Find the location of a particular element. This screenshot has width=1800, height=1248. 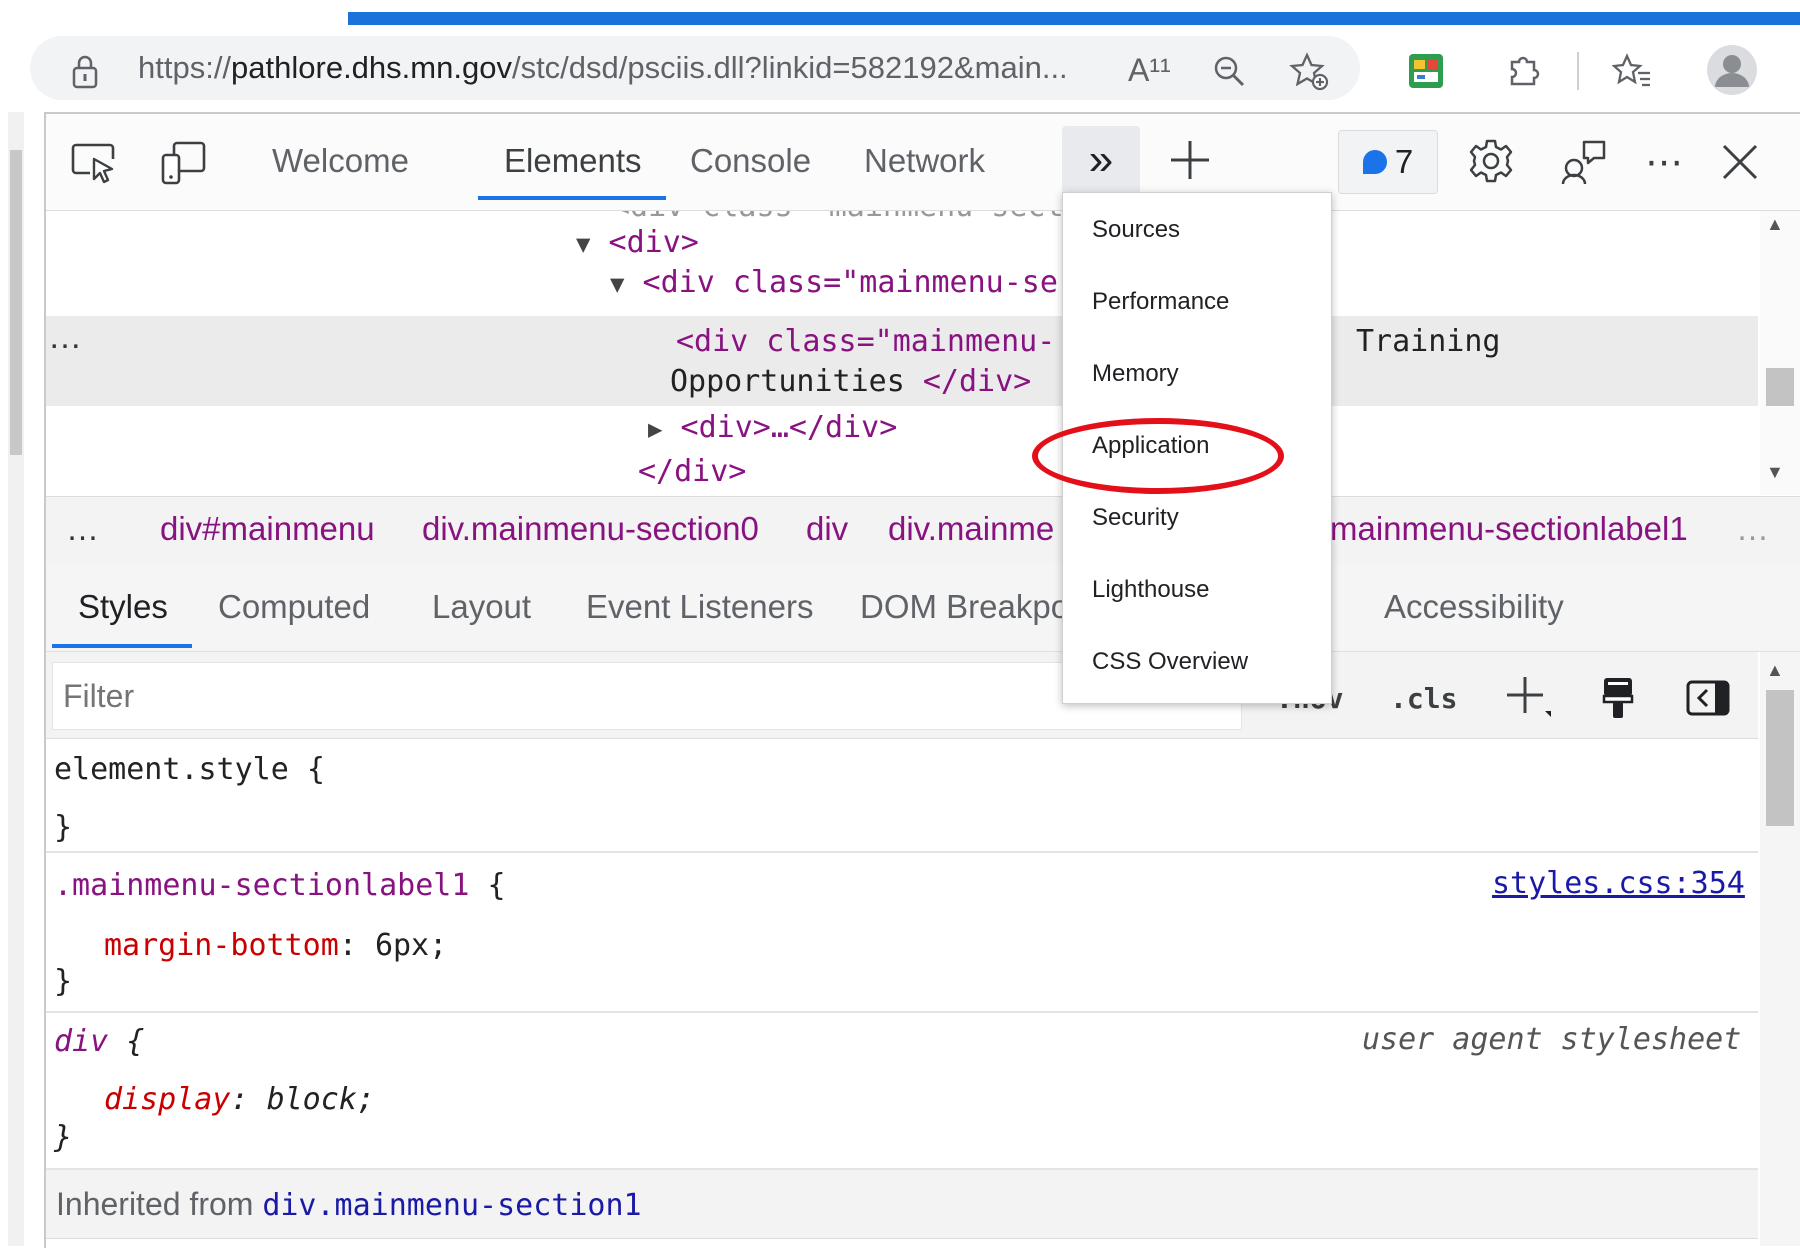

dom-tag: <div>…</div> is located at coordinates (789, 427).